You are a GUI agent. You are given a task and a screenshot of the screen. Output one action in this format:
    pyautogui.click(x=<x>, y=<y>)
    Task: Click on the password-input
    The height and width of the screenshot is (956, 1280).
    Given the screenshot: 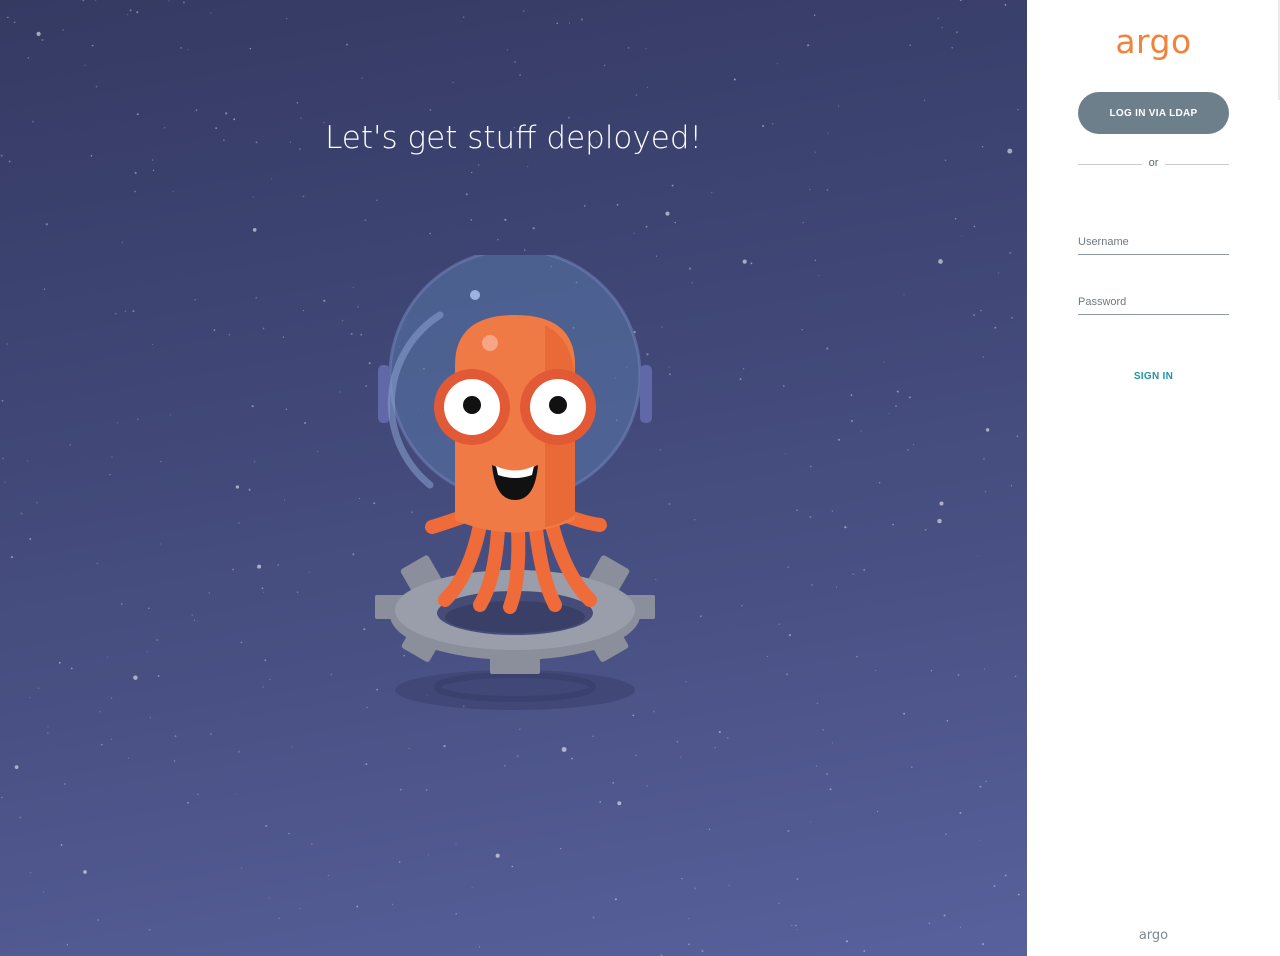 What is the action you would take?
    pyautogui.click(x=1153, y=302)
    